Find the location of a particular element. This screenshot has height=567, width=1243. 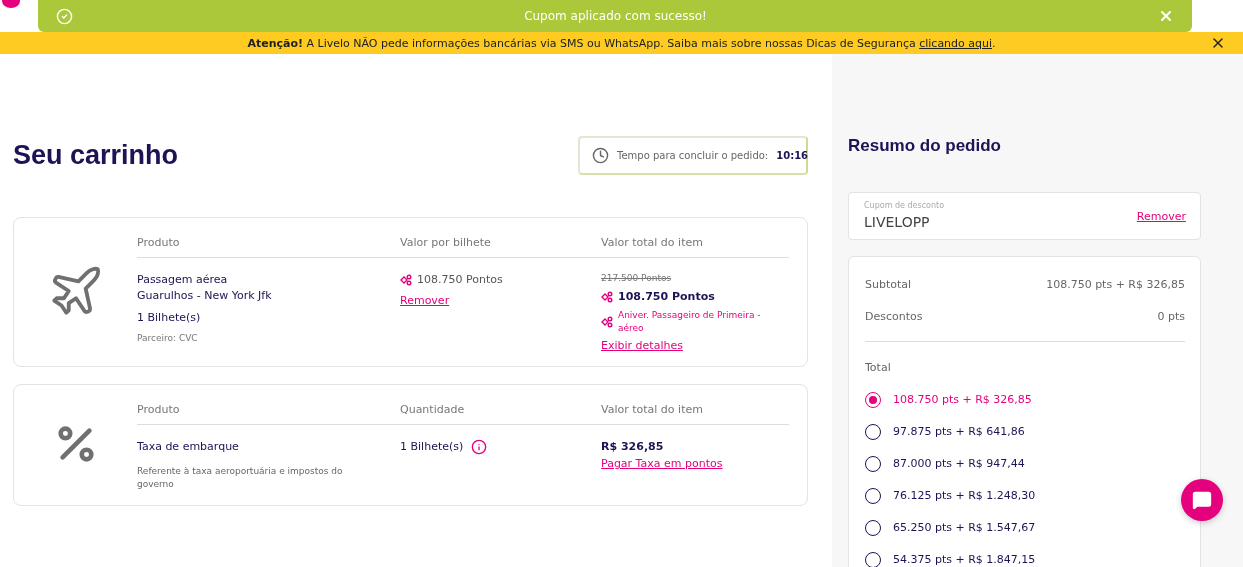

timer-value: 10:16 is located at coordinates (792, 155).